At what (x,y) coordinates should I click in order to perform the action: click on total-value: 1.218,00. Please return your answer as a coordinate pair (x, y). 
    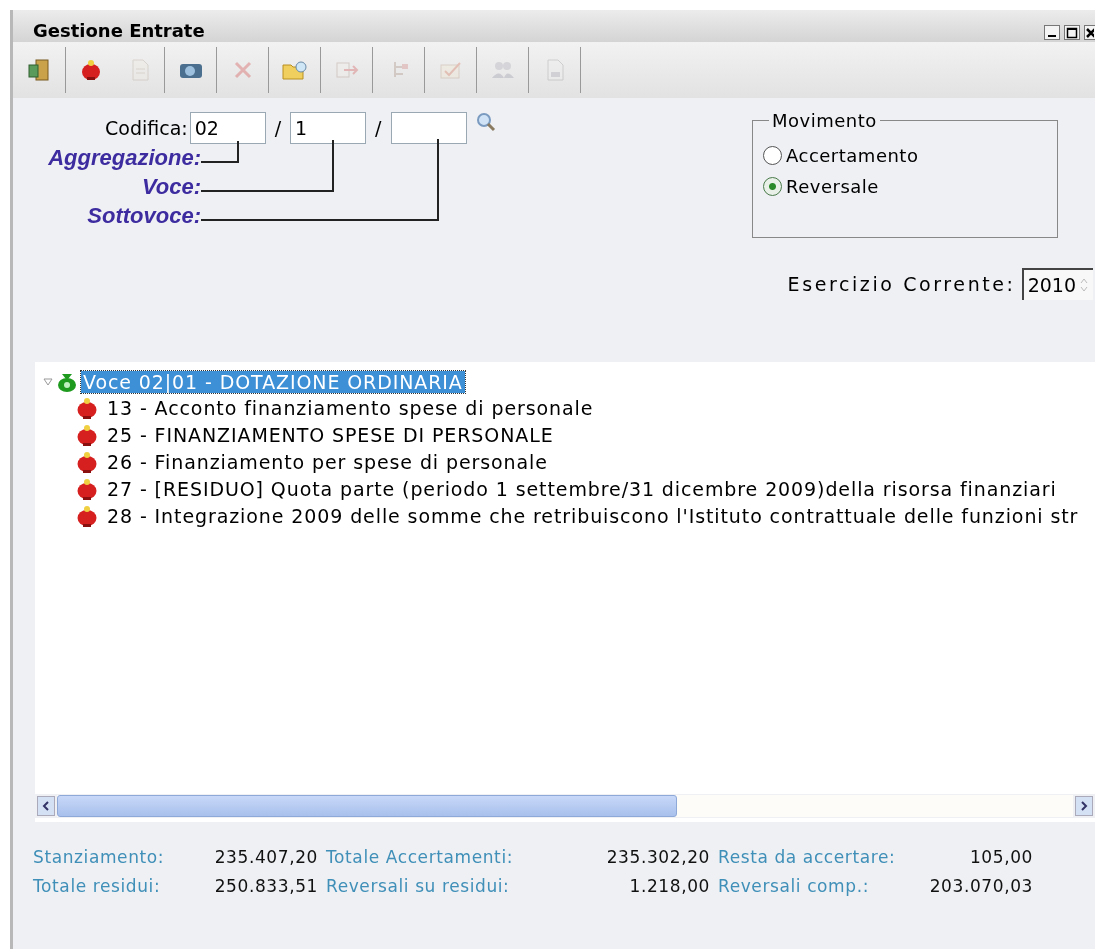
    Looking at the image, I should click on (669, 885).